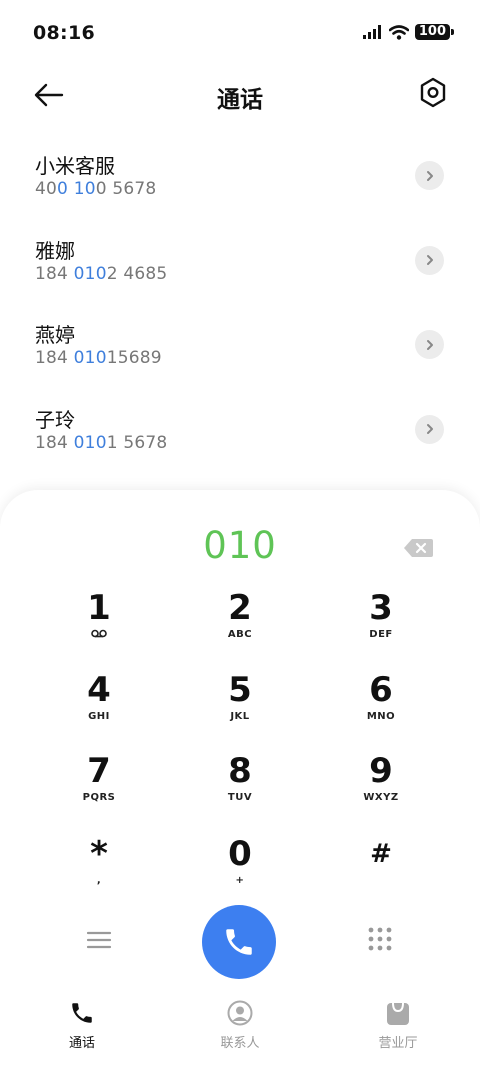 This screenshot has width=480, height=1067. I want to click on key-star: * ,, so click(99, 869).